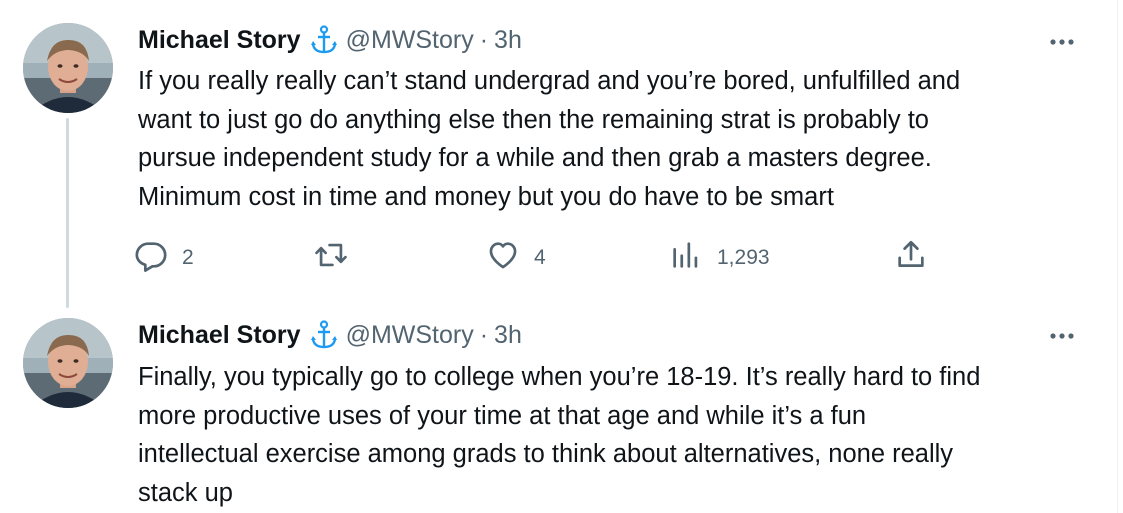 The height and width of the screenshot is (513, 1123). I want to click on reply-button: 2, so click(164, 258).